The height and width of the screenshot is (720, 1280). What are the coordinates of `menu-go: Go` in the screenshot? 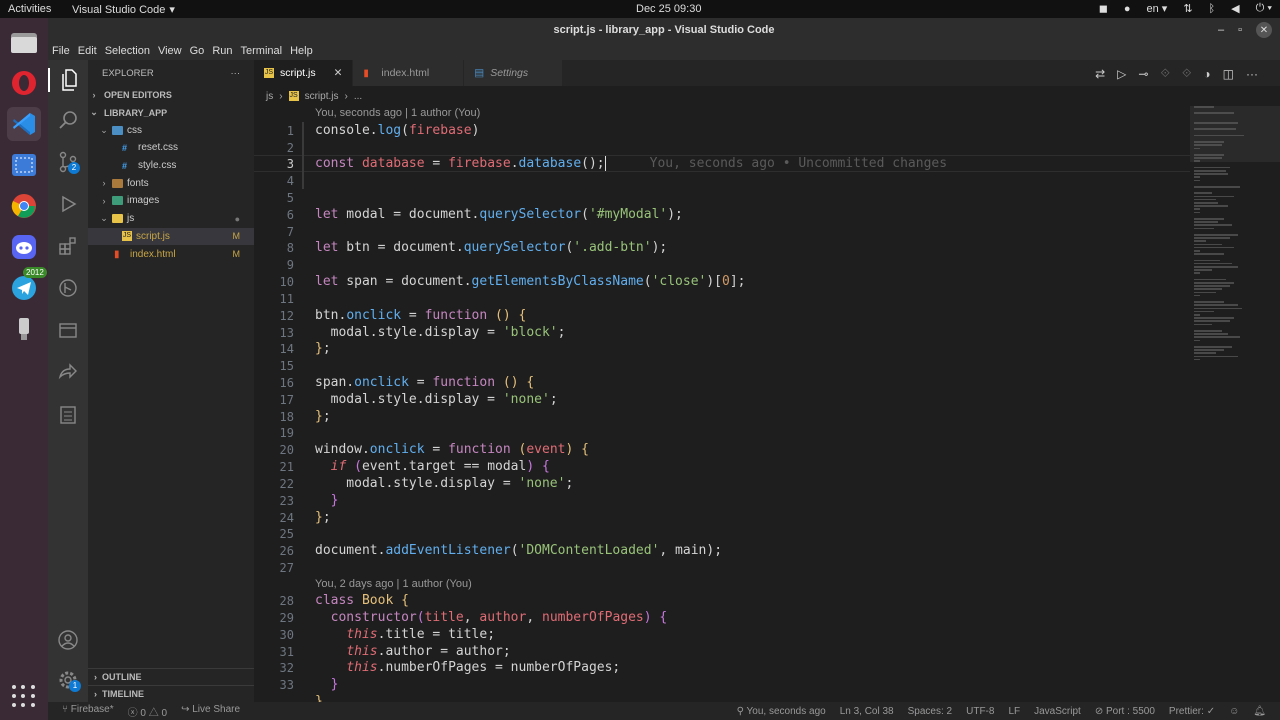 It's located at (197, 51).